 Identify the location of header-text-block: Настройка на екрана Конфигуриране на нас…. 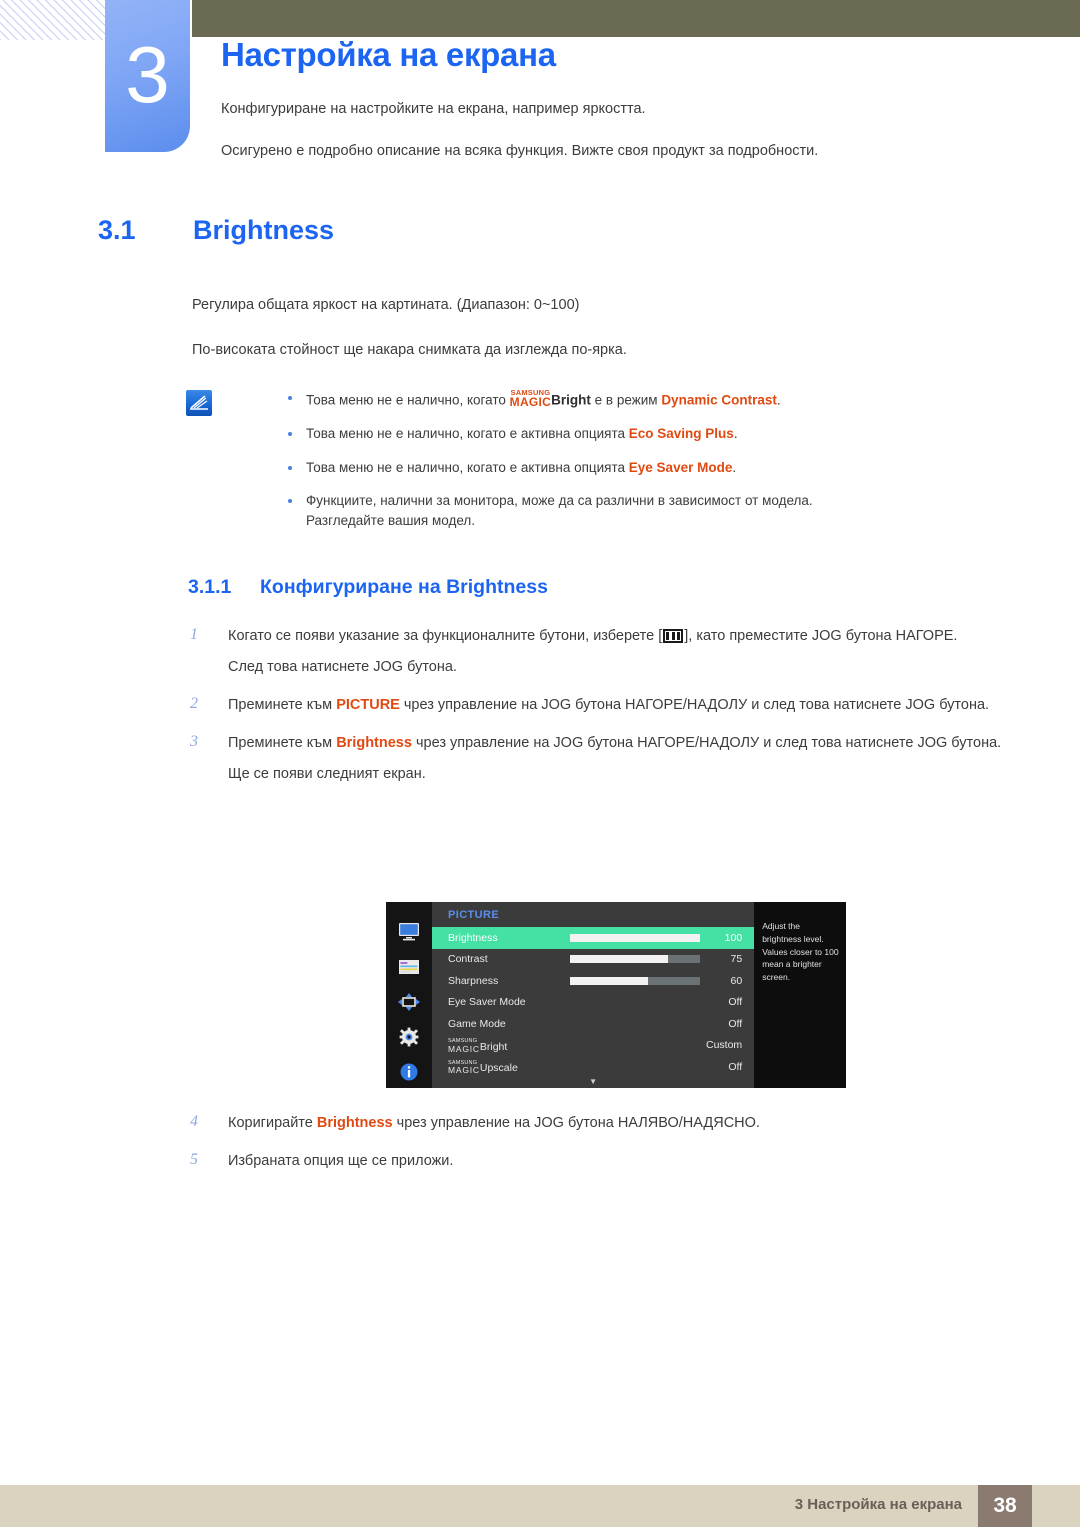
(636, 109).